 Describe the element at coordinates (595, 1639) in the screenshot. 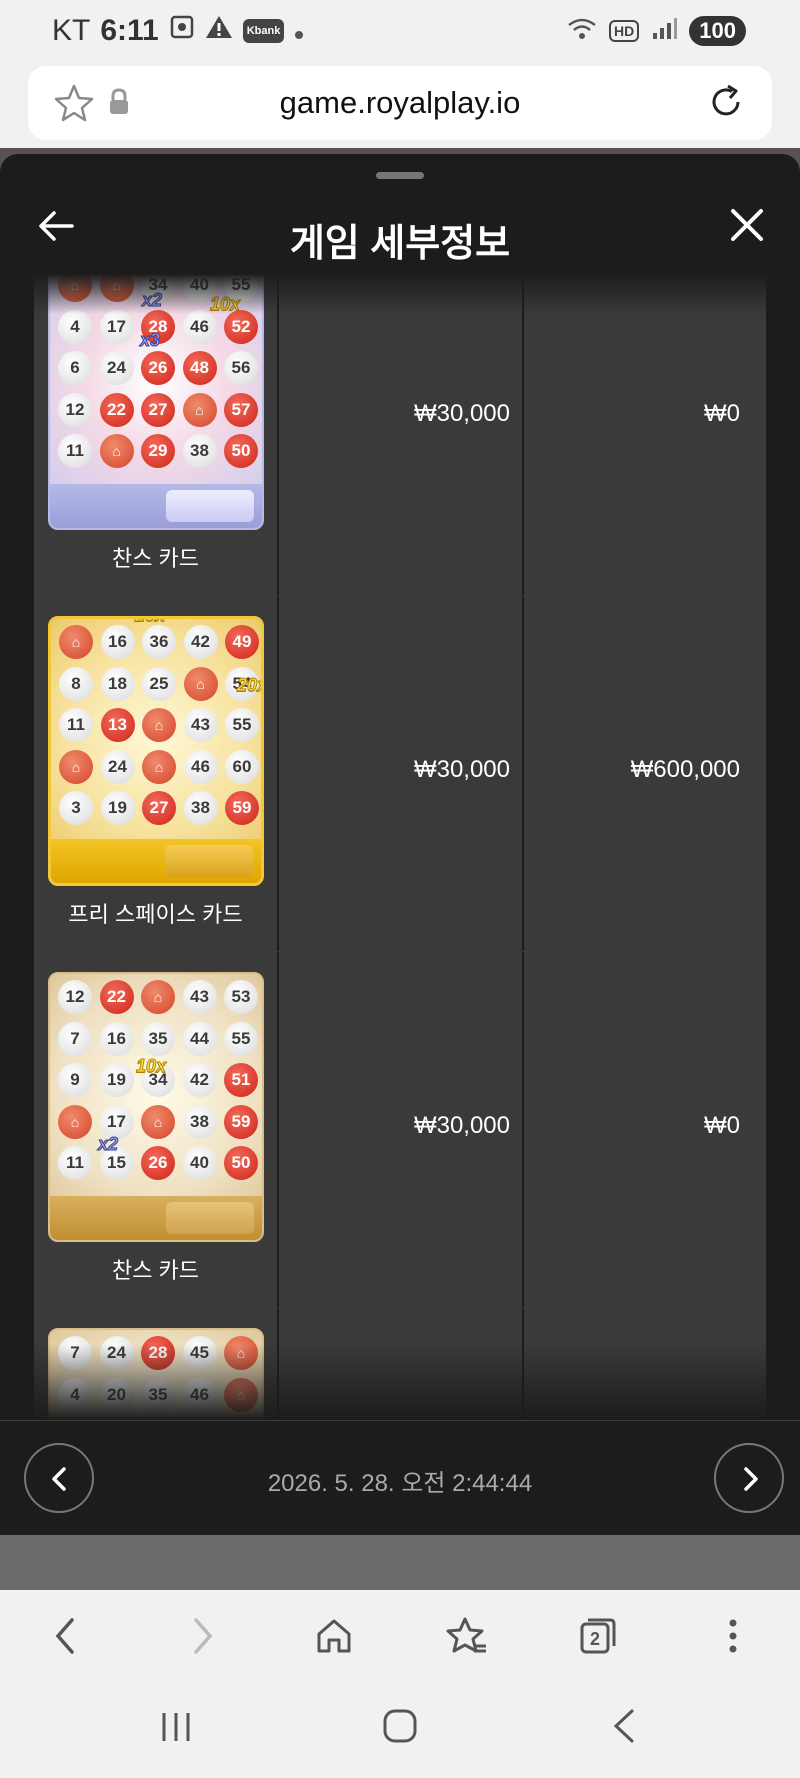

I see `tab-count: 2` at that location.